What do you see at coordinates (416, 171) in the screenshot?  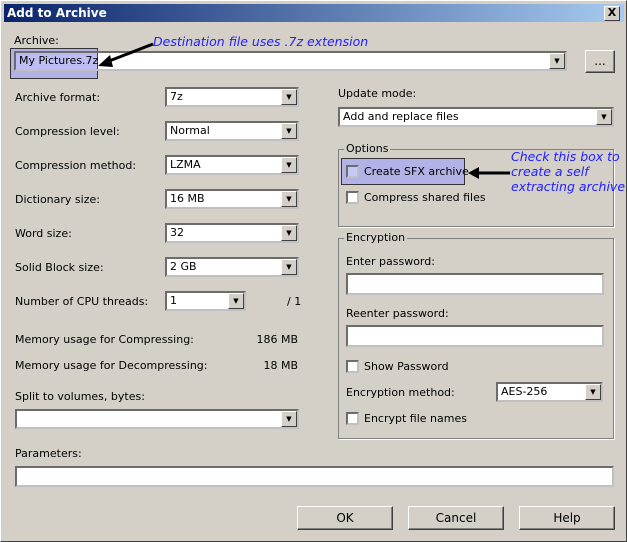 I see `sfx-label: Create SFX archive` at bounding box center [416, 171].